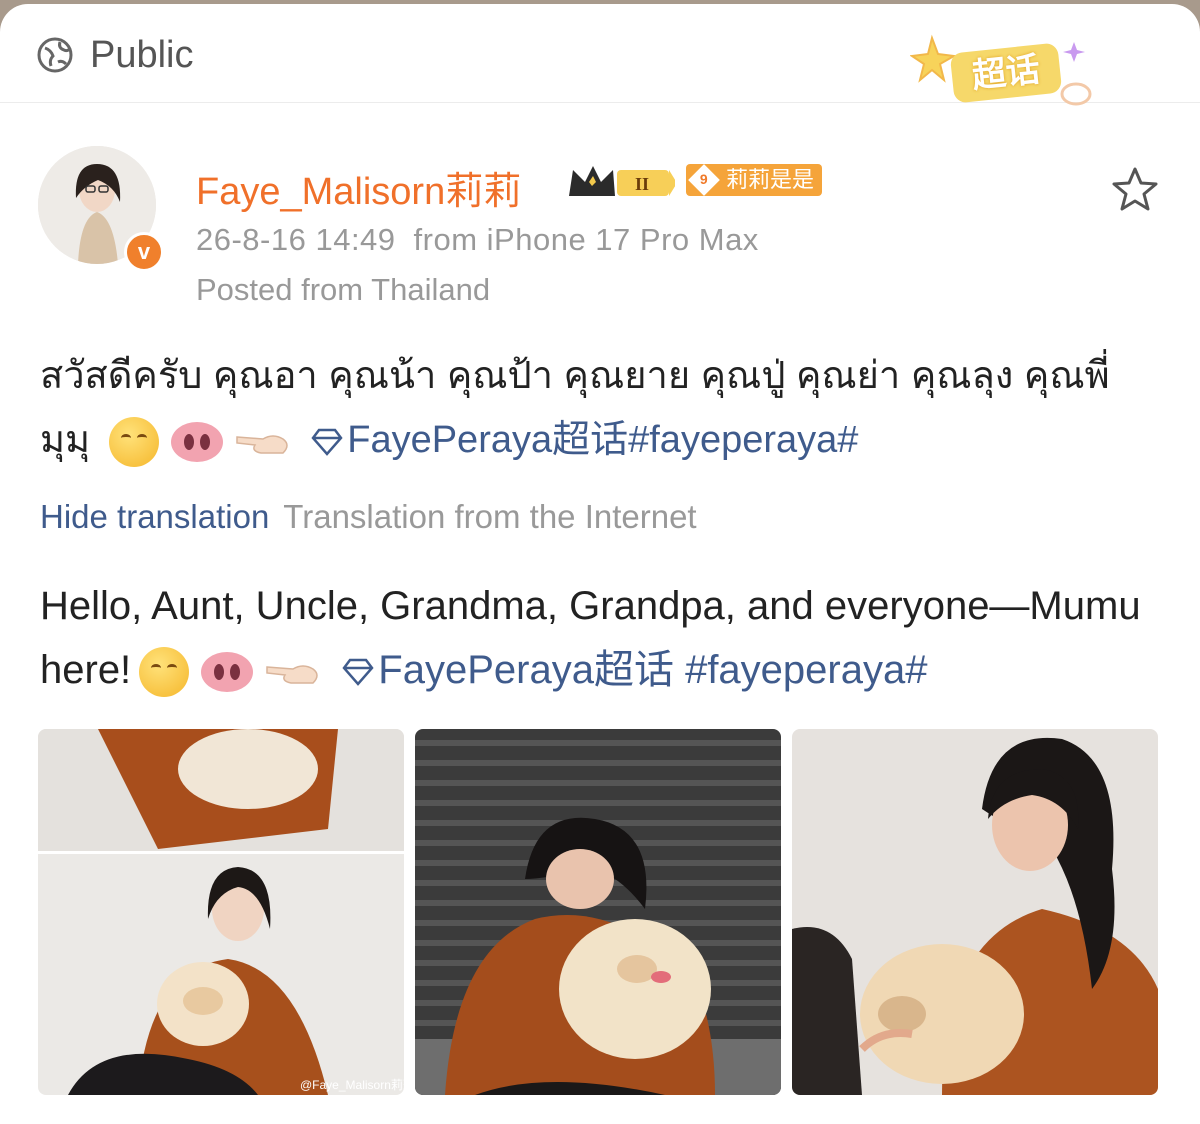  I want to click on fan-level-icon: 9, so click(704, 180).